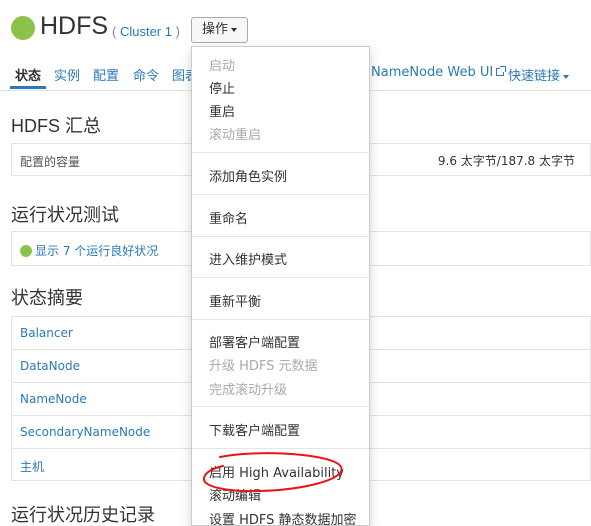  I want to click on tab-quick-links: 快速链接, so click(539, 74).